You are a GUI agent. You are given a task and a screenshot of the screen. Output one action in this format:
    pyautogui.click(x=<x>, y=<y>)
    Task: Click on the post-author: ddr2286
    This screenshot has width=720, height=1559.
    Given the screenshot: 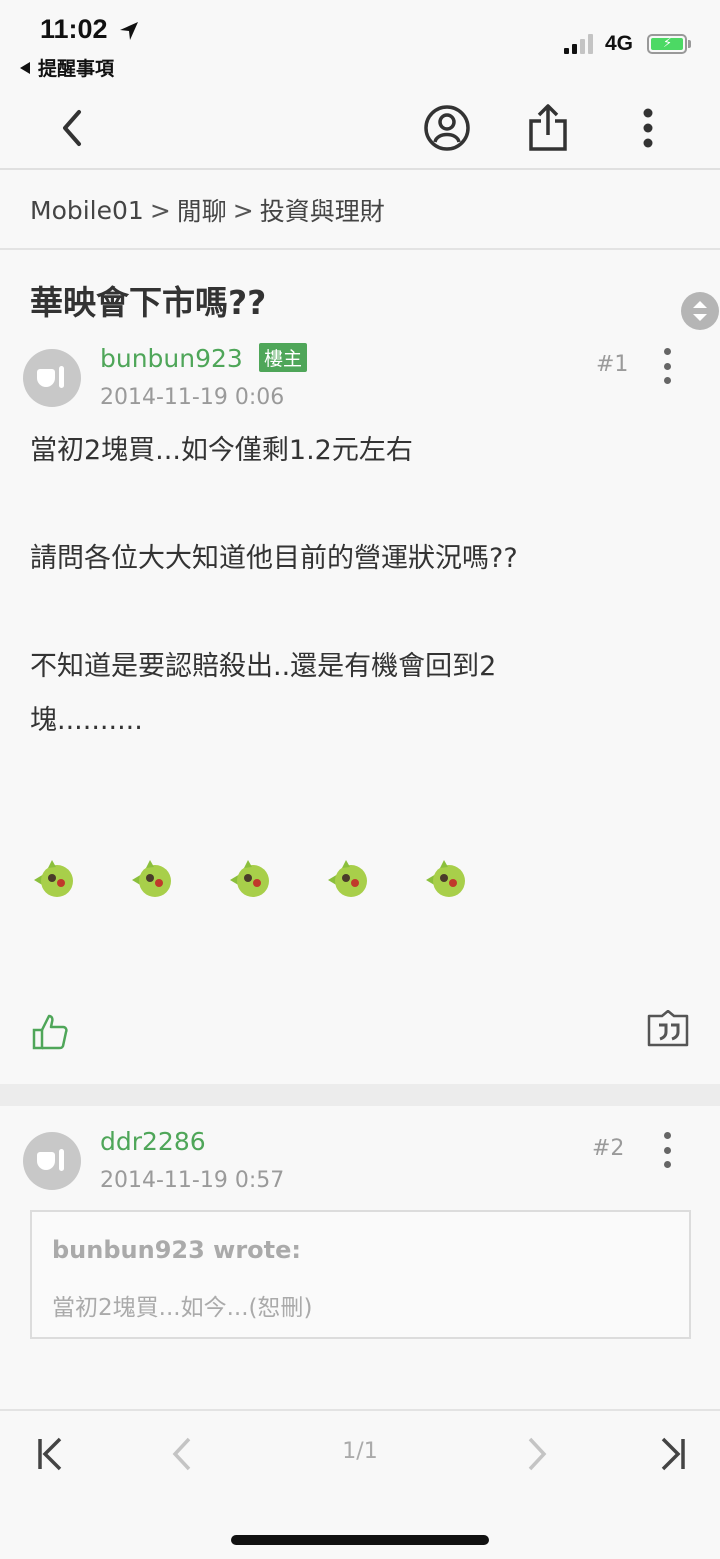 What is the action you would take?
    pyautogui.click(x=153, y=1141)
    